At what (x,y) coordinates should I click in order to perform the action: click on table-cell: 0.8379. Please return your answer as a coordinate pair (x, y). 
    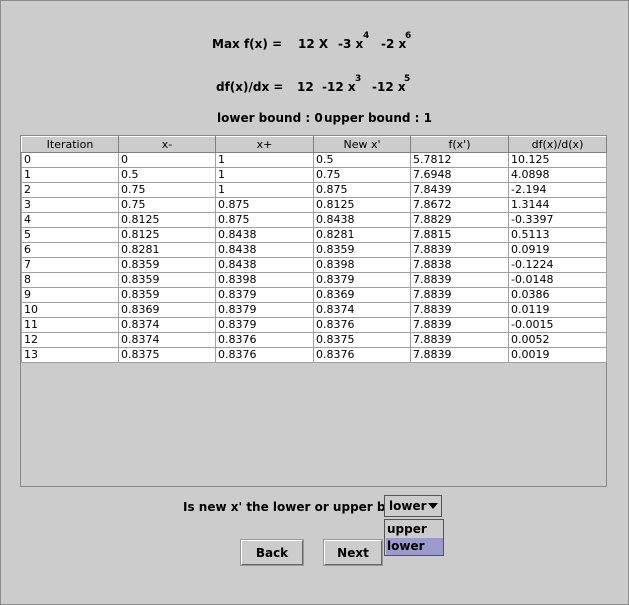
    Looking at the image, I should click on (264, 295).